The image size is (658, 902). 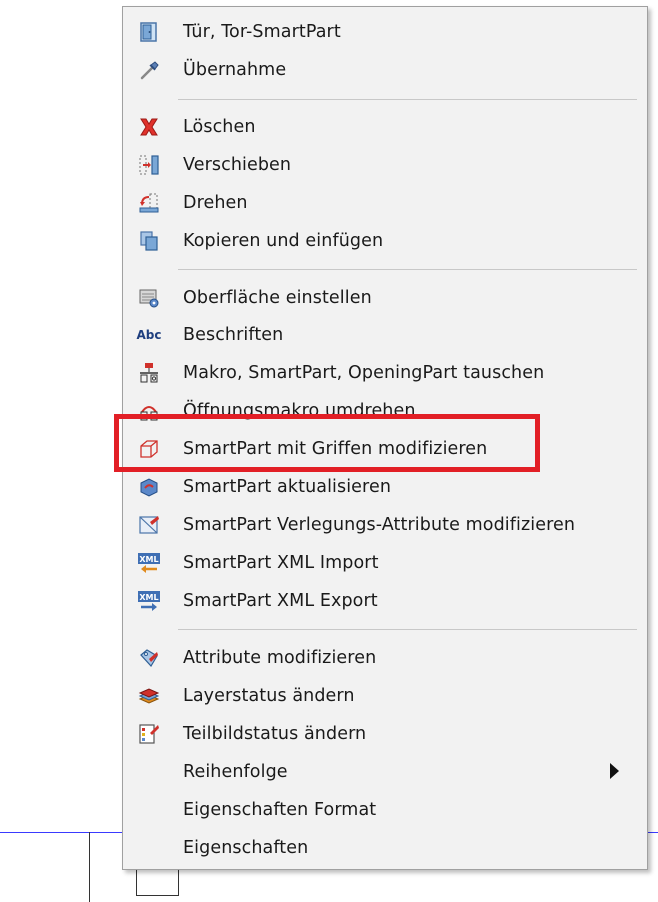 What do you see at coordinates (287, 487) in the screenshot?
I see `menu-item-label: SmartPart aktualisieren` at bounding box center [287, 487].